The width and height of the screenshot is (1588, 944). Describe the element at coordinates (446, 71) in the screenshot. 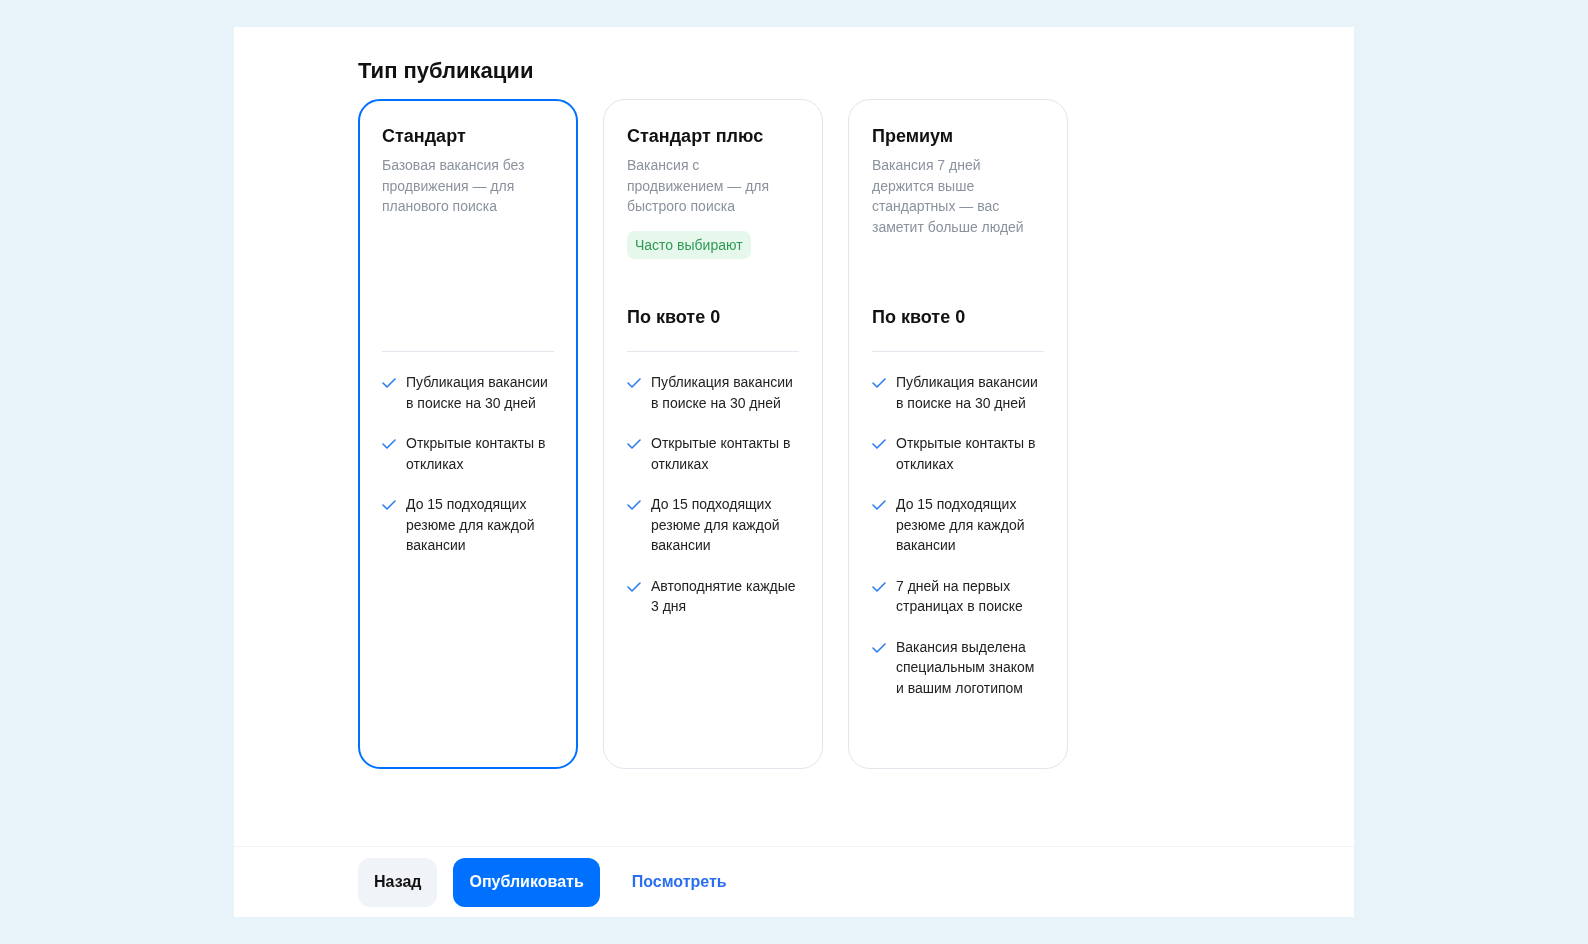

I see `section-title: Тип публикации` at that location.